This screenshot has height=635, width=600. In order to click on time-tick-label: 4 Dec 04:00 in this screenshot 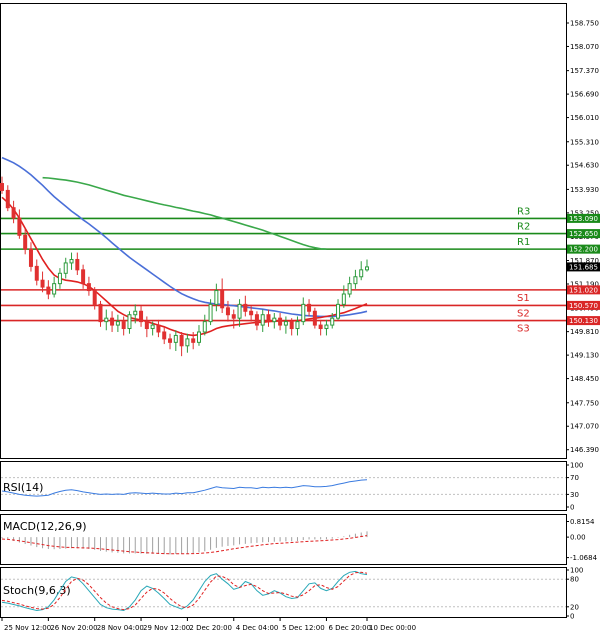, I will do `click(257, 628)`.